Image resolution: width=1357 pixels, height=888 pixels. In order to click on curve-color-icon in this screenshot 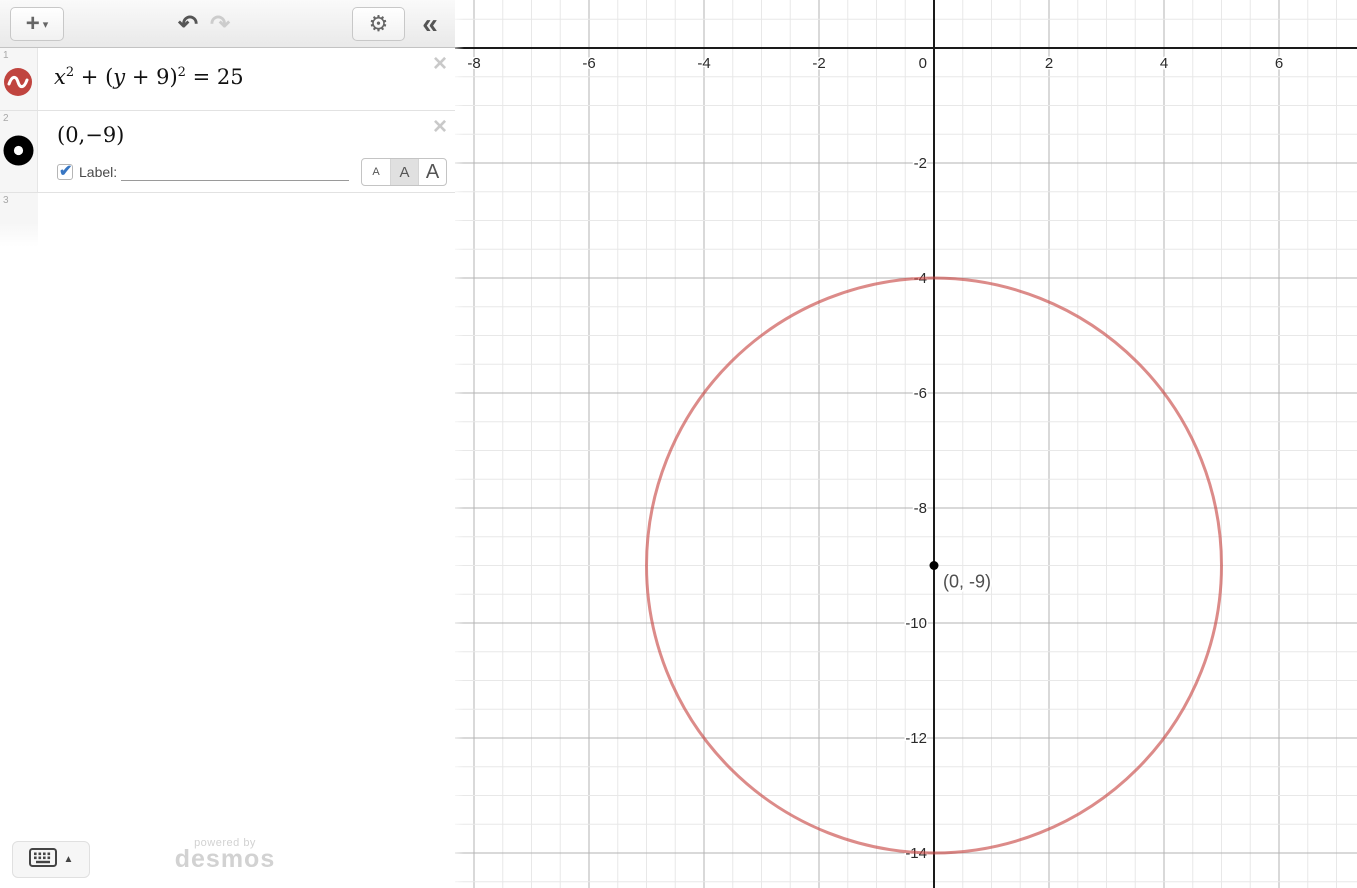, I will do `click(18, 84)`.